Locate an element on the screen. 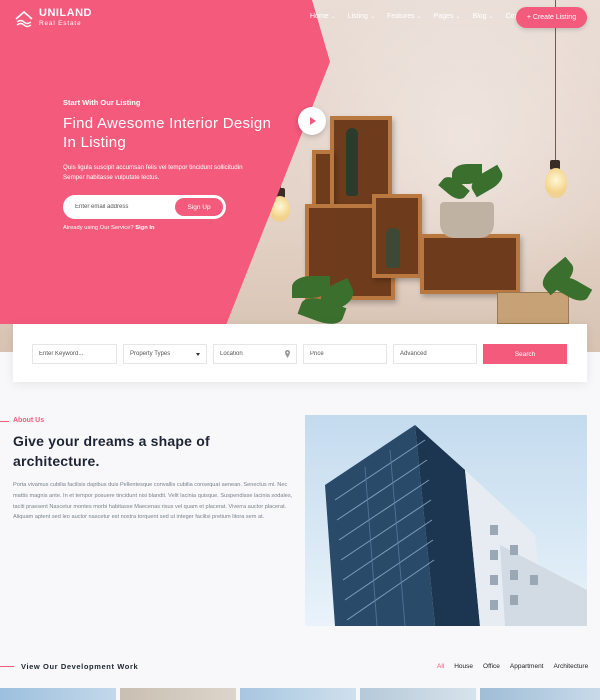 The height and width of the screenshot is (700, 600). chevron-down-icon is located at coordinates (198, 354).